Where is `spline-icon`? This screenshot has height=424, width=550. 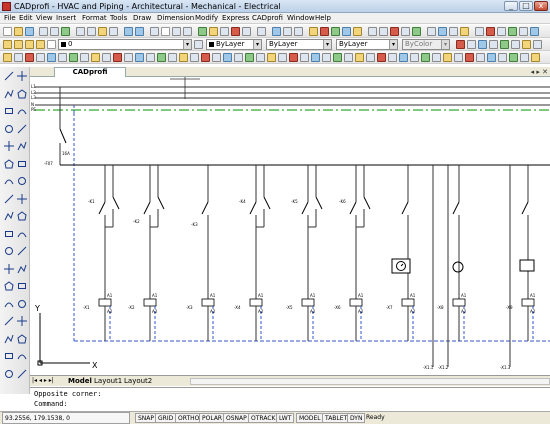 spline-icon is located at coordinates (9, 146).